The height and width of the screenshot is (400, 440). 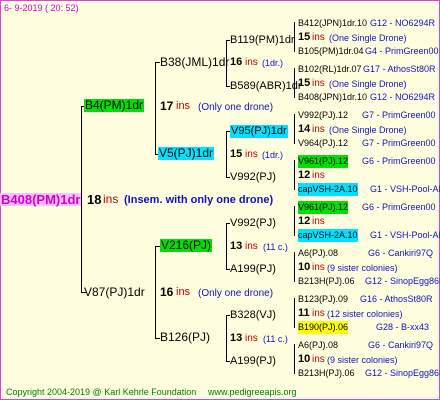 What do you see at coordinates (251, 338) in the screenshot?
I see `gen2-b126-ins: ins` at bounding box center [251, 338].